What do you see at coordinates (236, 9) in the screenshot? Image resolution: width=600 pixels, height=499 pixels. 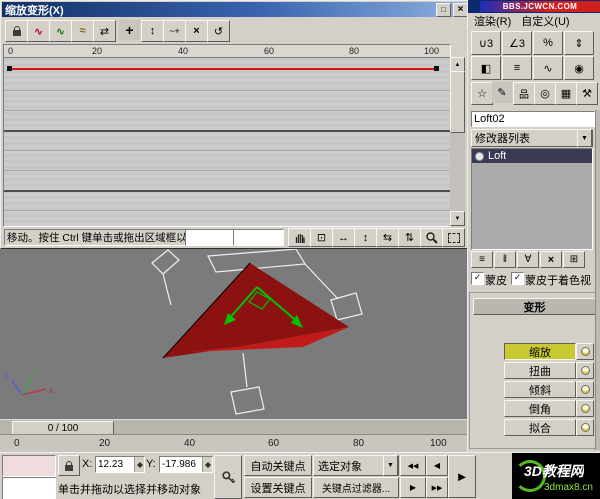 I see `dialog-titlebar: 缩放变形(X) □ ×` at bounding box center [236, 9].